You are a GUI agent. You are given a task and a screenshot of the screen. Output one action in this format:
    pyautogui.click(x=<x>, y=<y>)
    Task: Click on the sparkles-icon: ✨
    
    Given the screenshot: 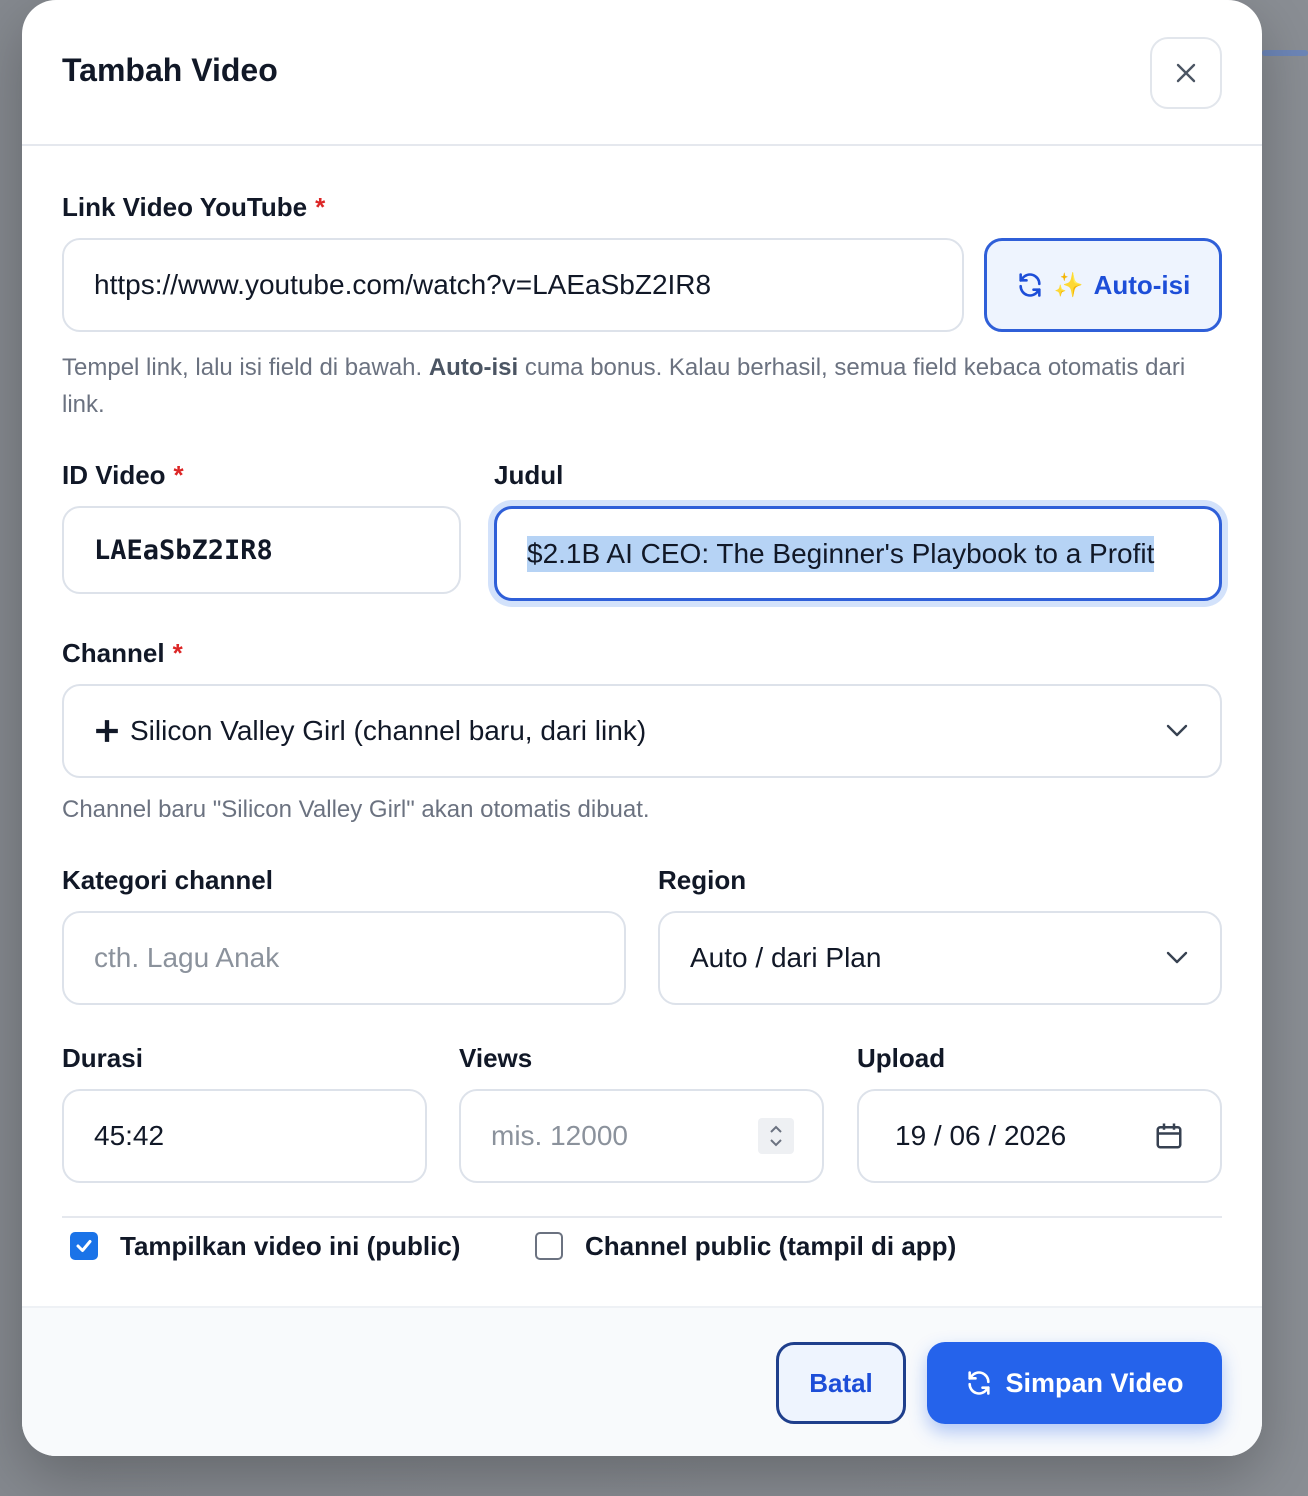 What is the action you would take?
    pyautogui.click(x=1068, y=285)
    